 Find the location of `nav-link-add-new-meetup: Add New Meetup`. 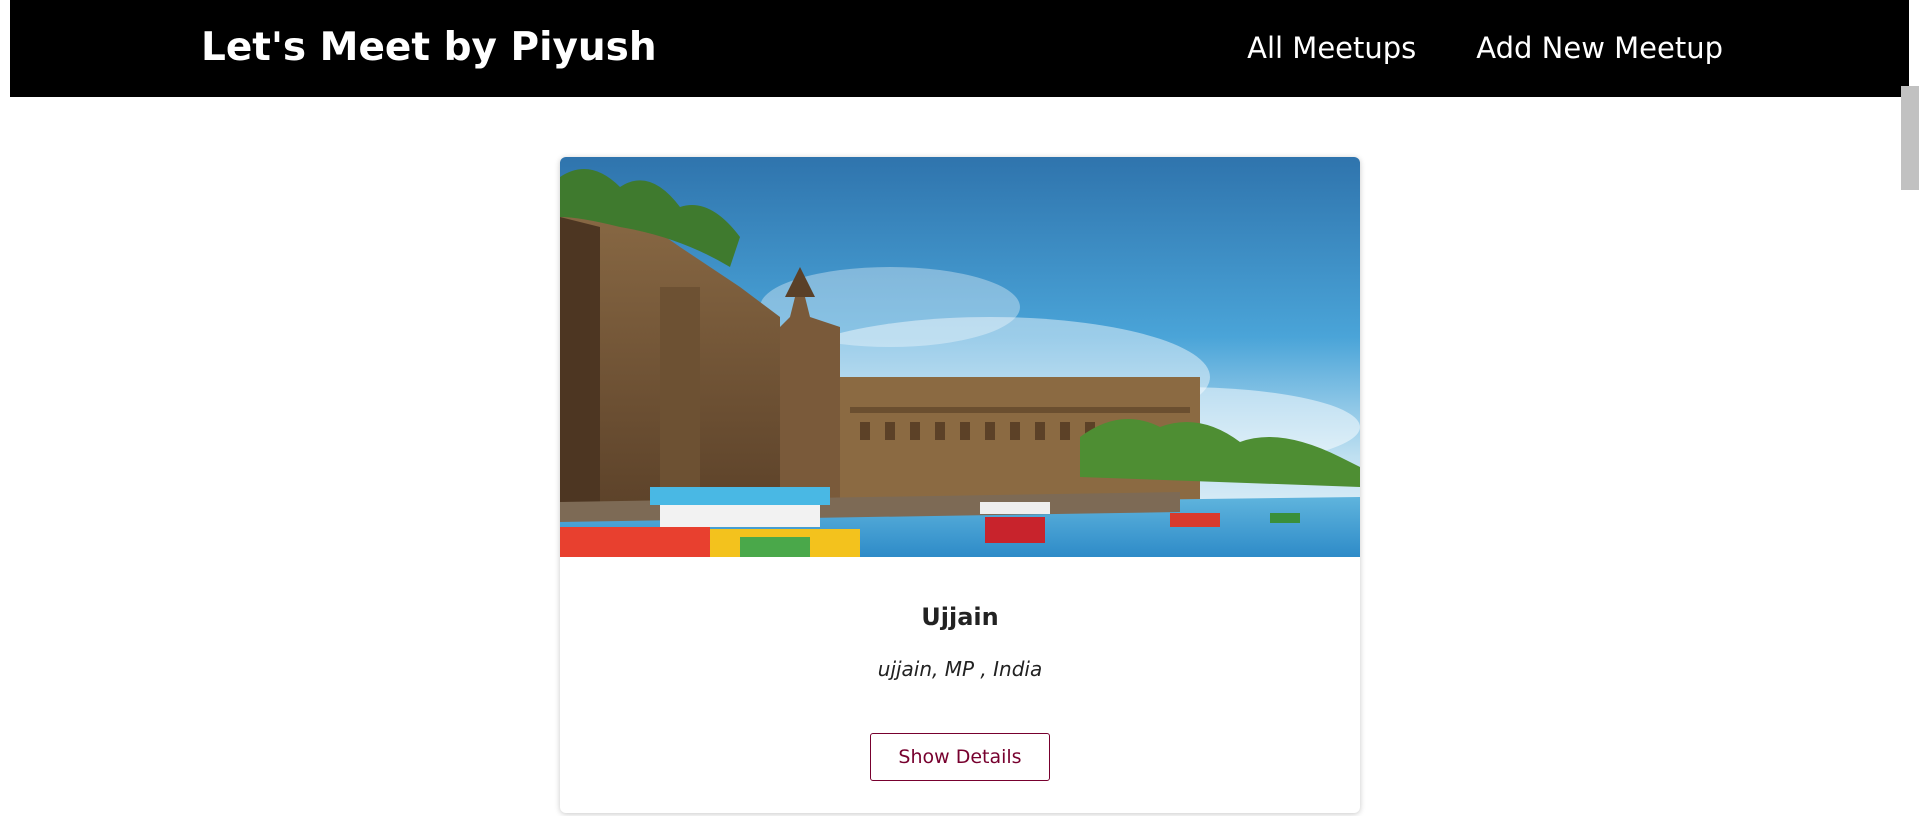

nav-link-add-new-meetup: Add New Meetup is located at coordinates (1599, 48).